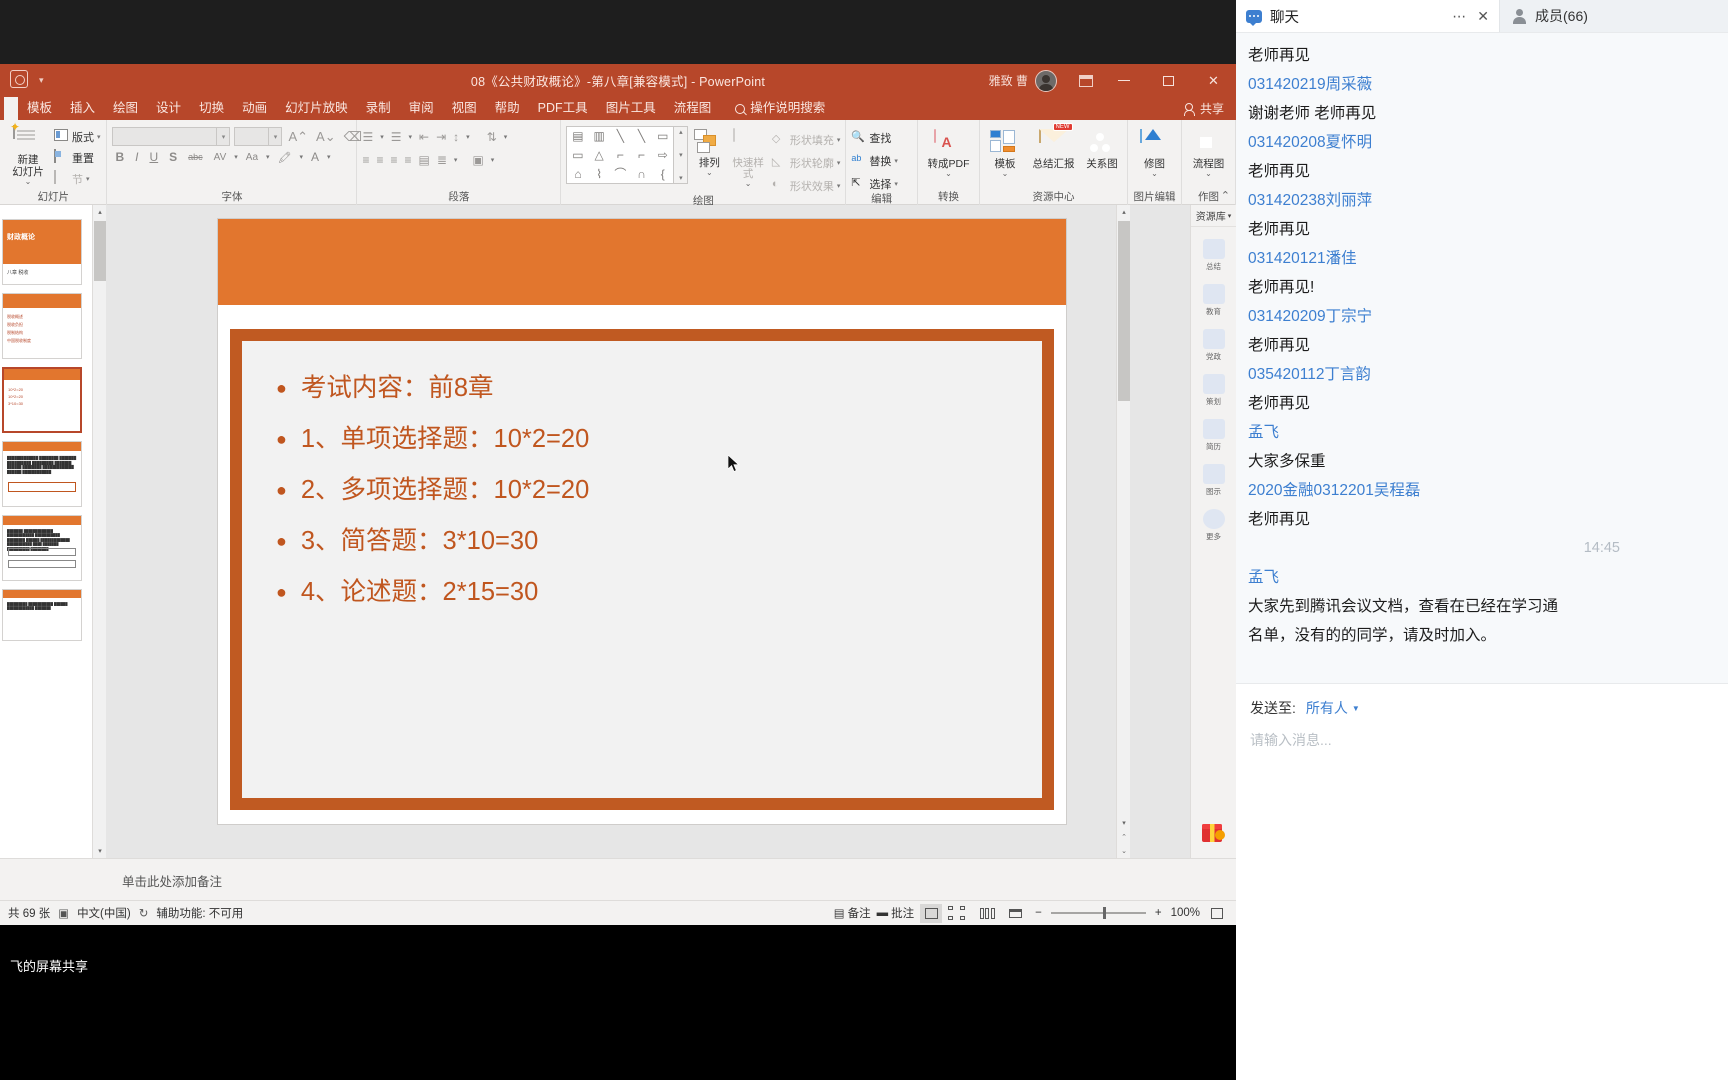  Describe the element at coordinates (1613, 16) in the screenshot. I see `tab-members: 成员(66)` at that location.